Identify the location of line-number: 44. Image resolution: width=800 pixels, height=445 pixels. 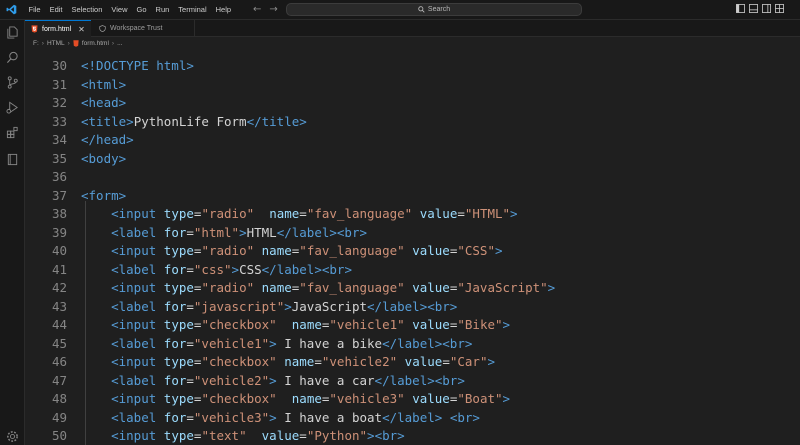
(59, 324).